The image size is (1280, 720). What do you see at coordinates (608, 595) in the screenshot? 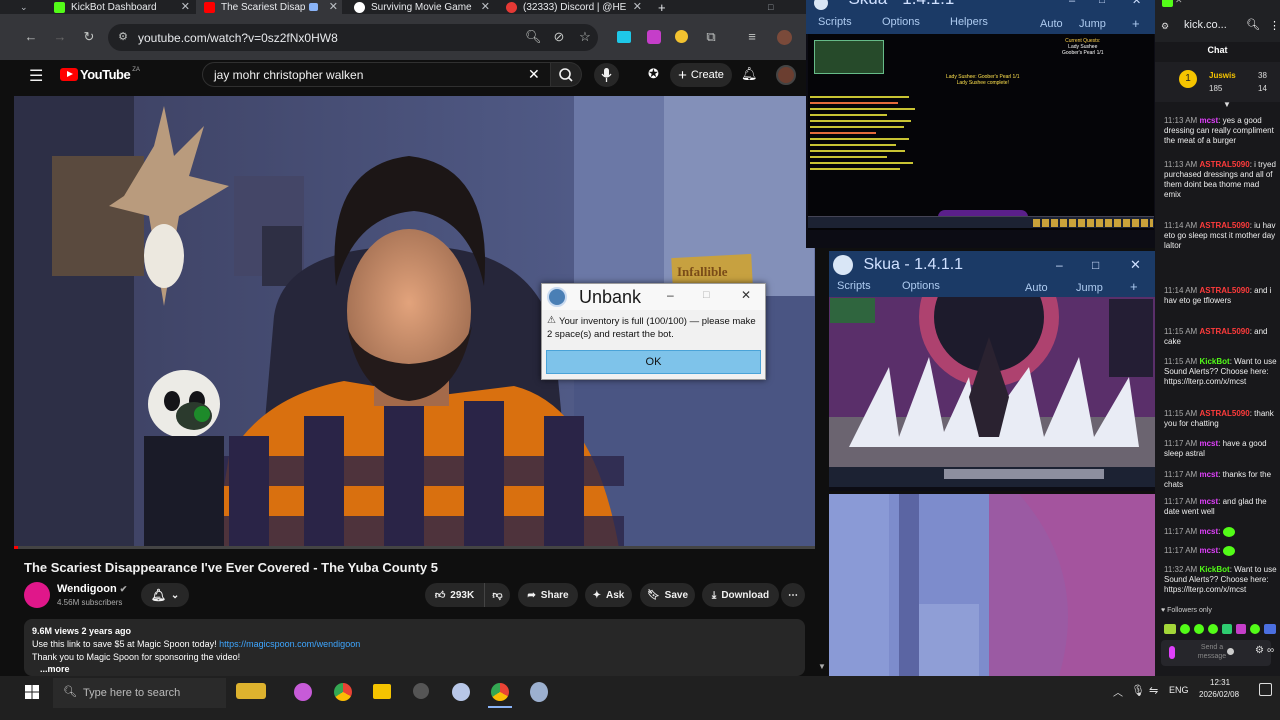
I see `ask-button: ✦ Ask` at bounding box center [608, 595].